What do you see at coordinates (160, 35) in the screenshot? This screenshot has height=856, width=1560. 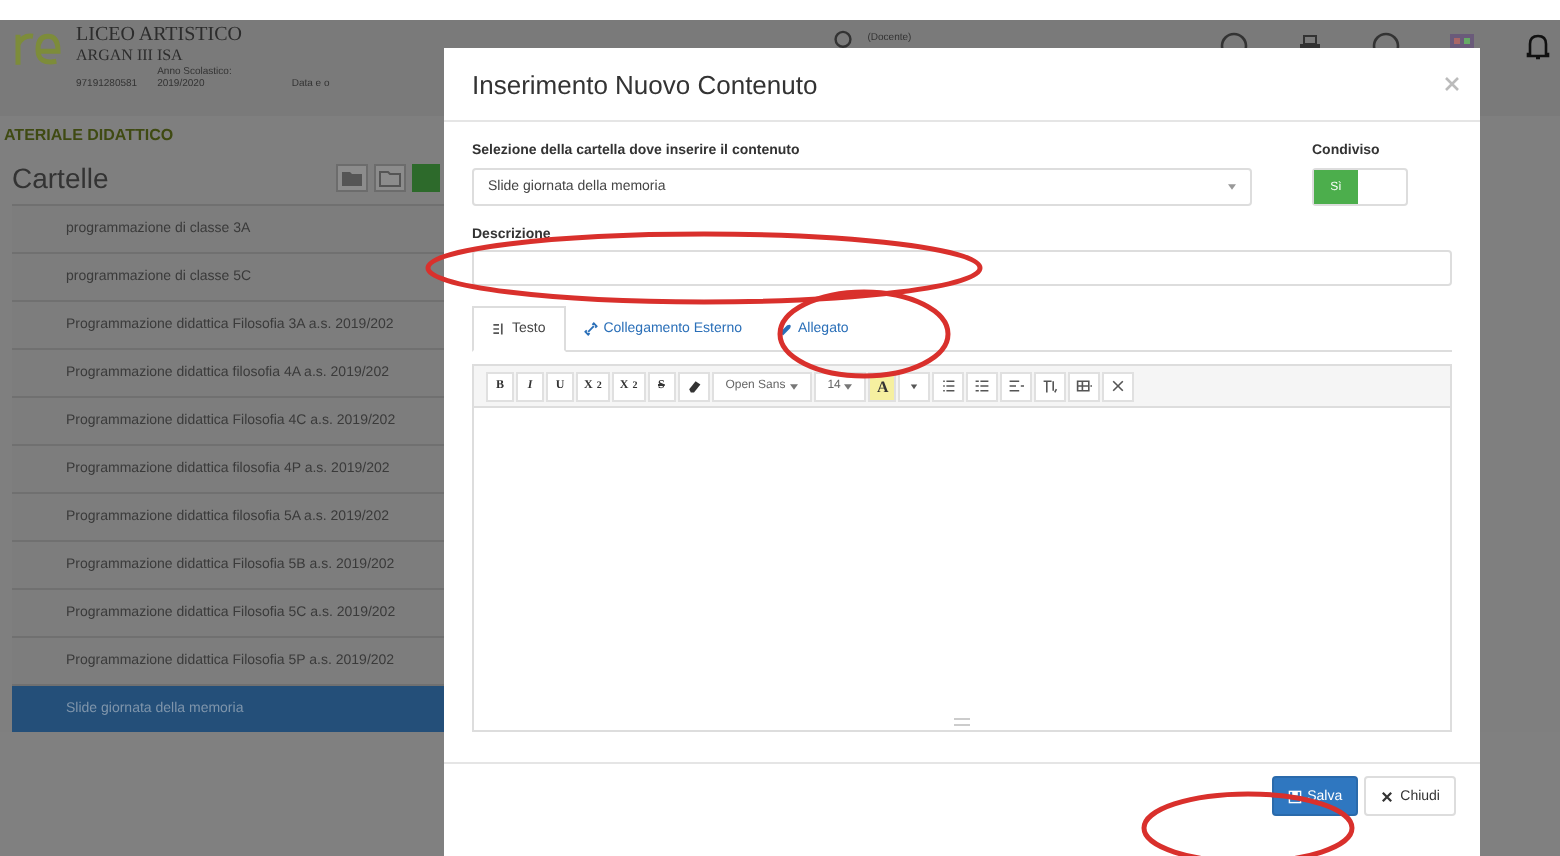 I see `school-name: LICEO ARTISTICO` at bounding box center [160, 35].